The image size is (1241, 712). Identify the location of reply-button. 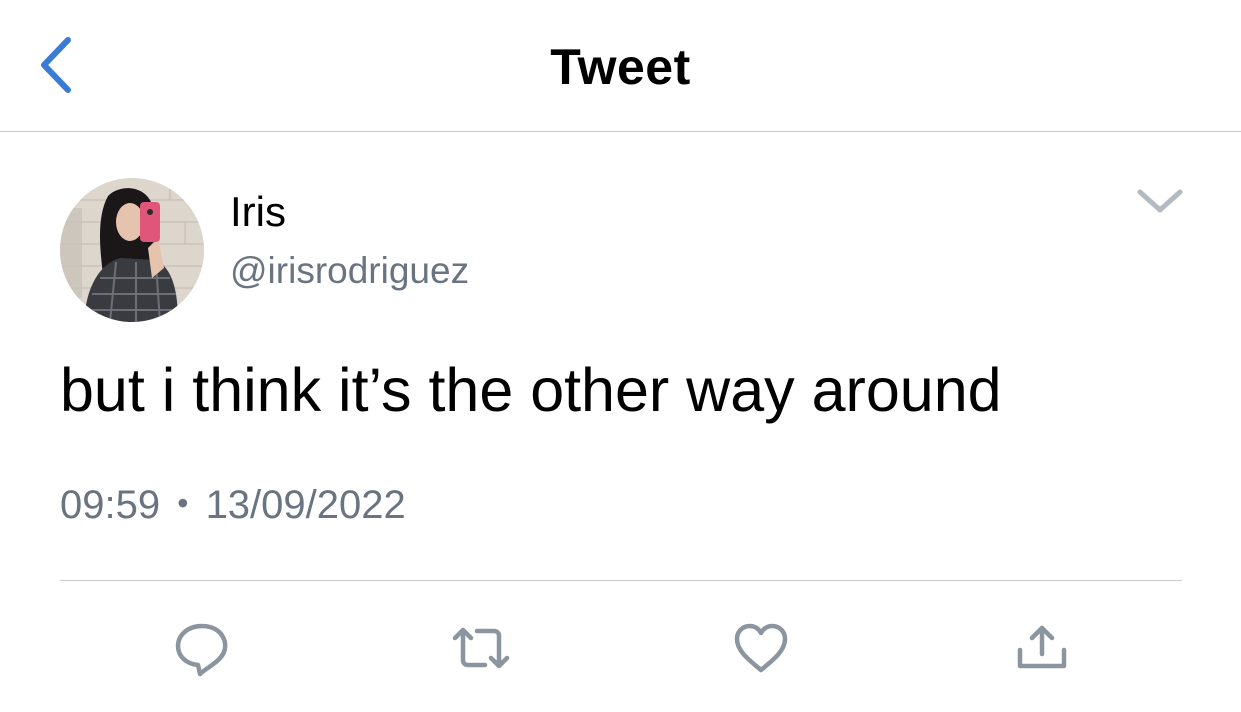
(202, 648).